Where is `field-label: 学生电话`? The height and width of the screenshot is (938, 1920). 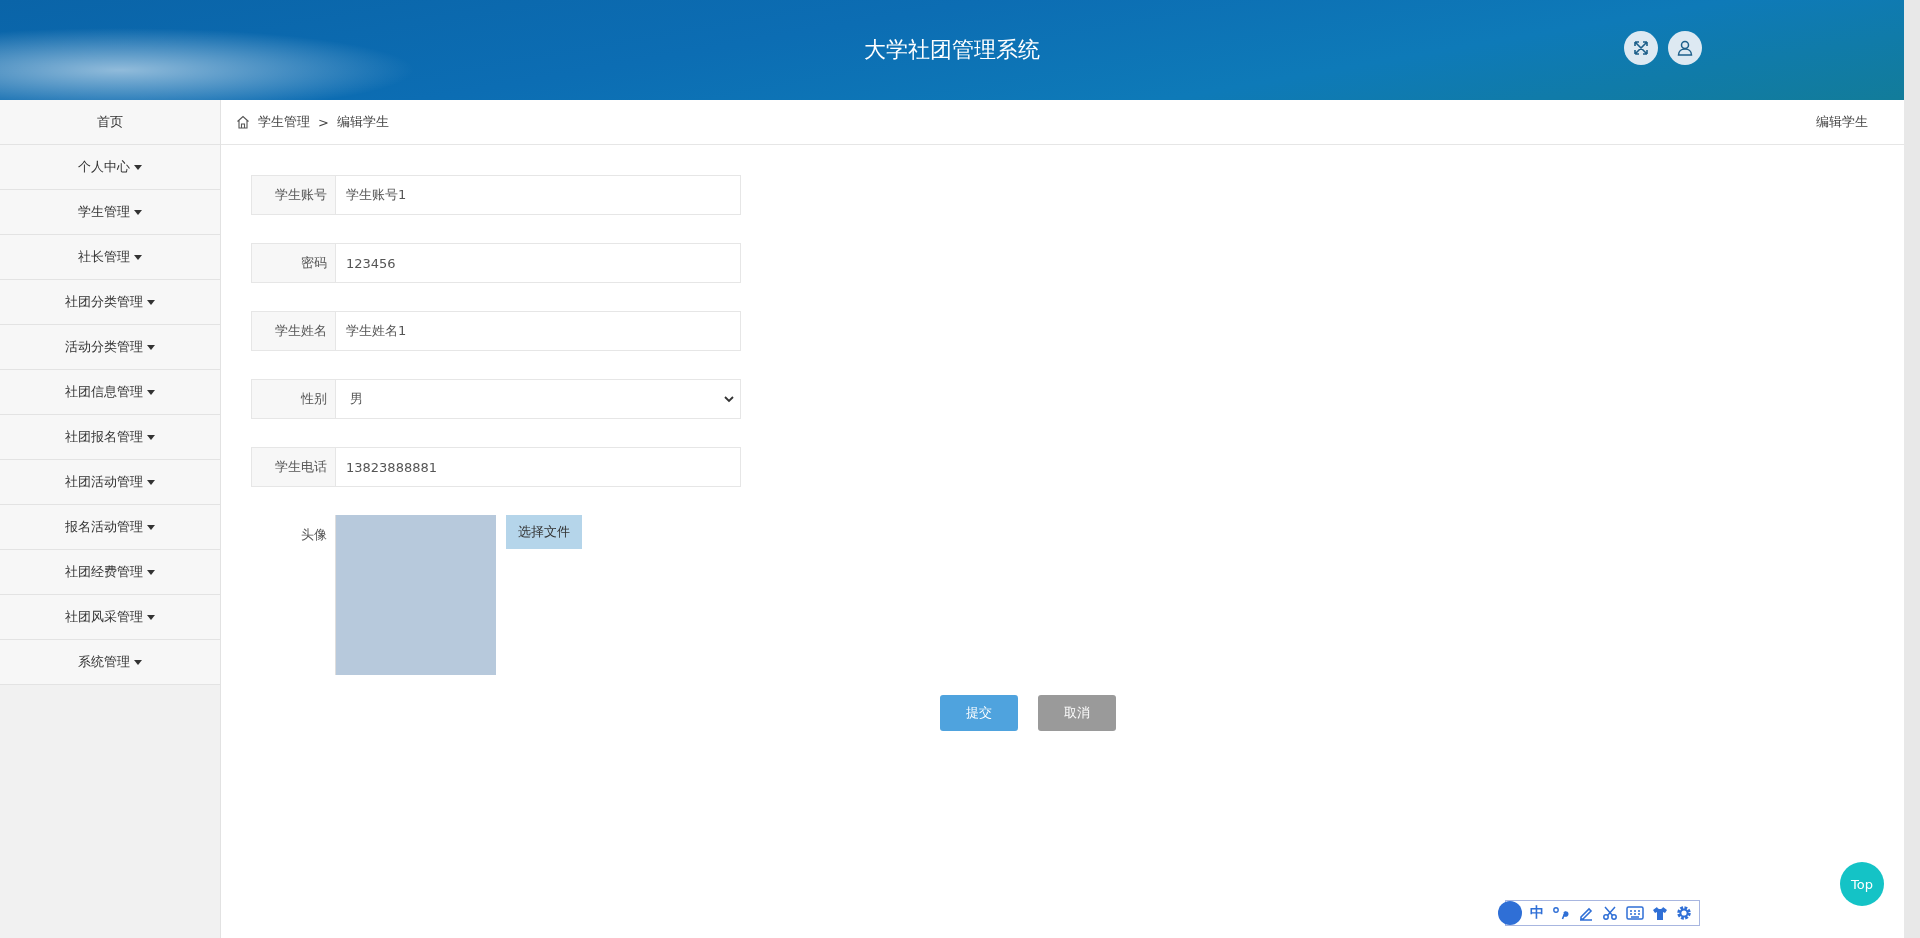 field-label: 学生电话 is located at coordinates (293, 467).